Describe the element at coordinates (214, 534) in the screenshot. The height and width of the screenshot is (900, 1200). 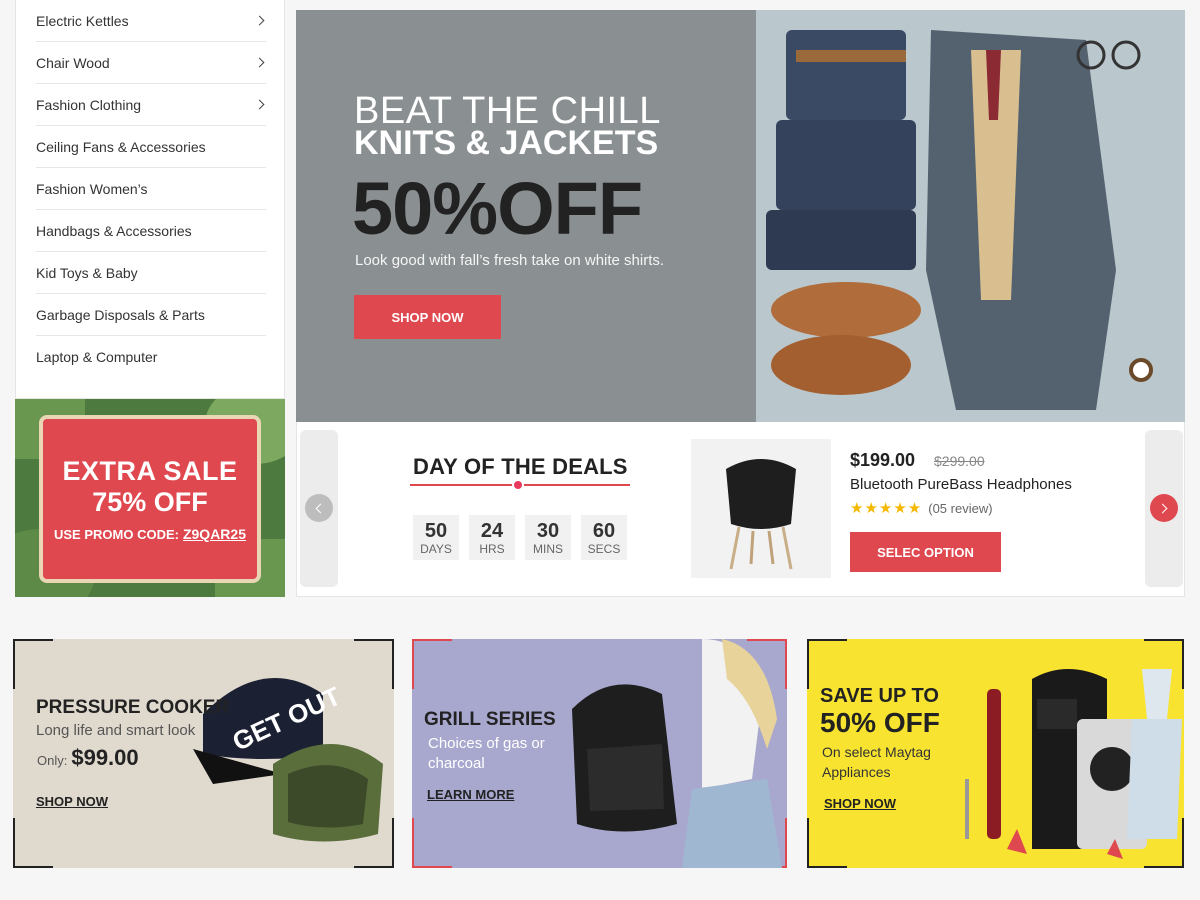
I see `promo-code: Z9QAR25` at that location.